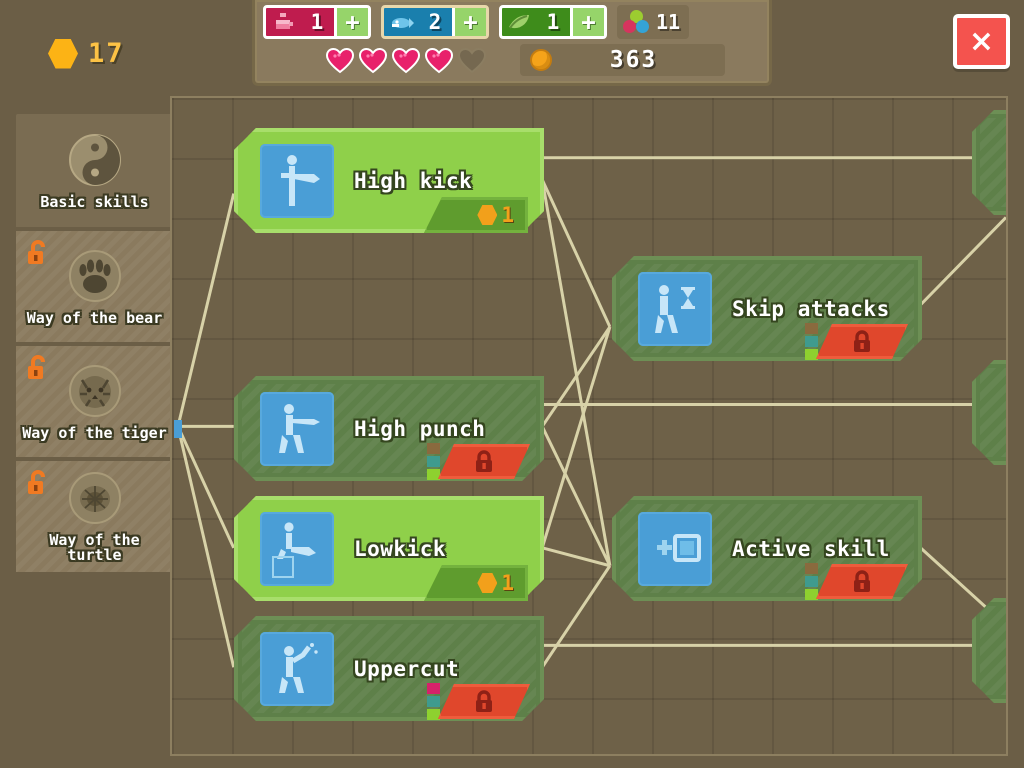 This screenshot has height=768, width=1024. Describe the element at coordinates (94, 433) in the screenshot. I see `sidebar-item-label: Way of the tiger` at that location.